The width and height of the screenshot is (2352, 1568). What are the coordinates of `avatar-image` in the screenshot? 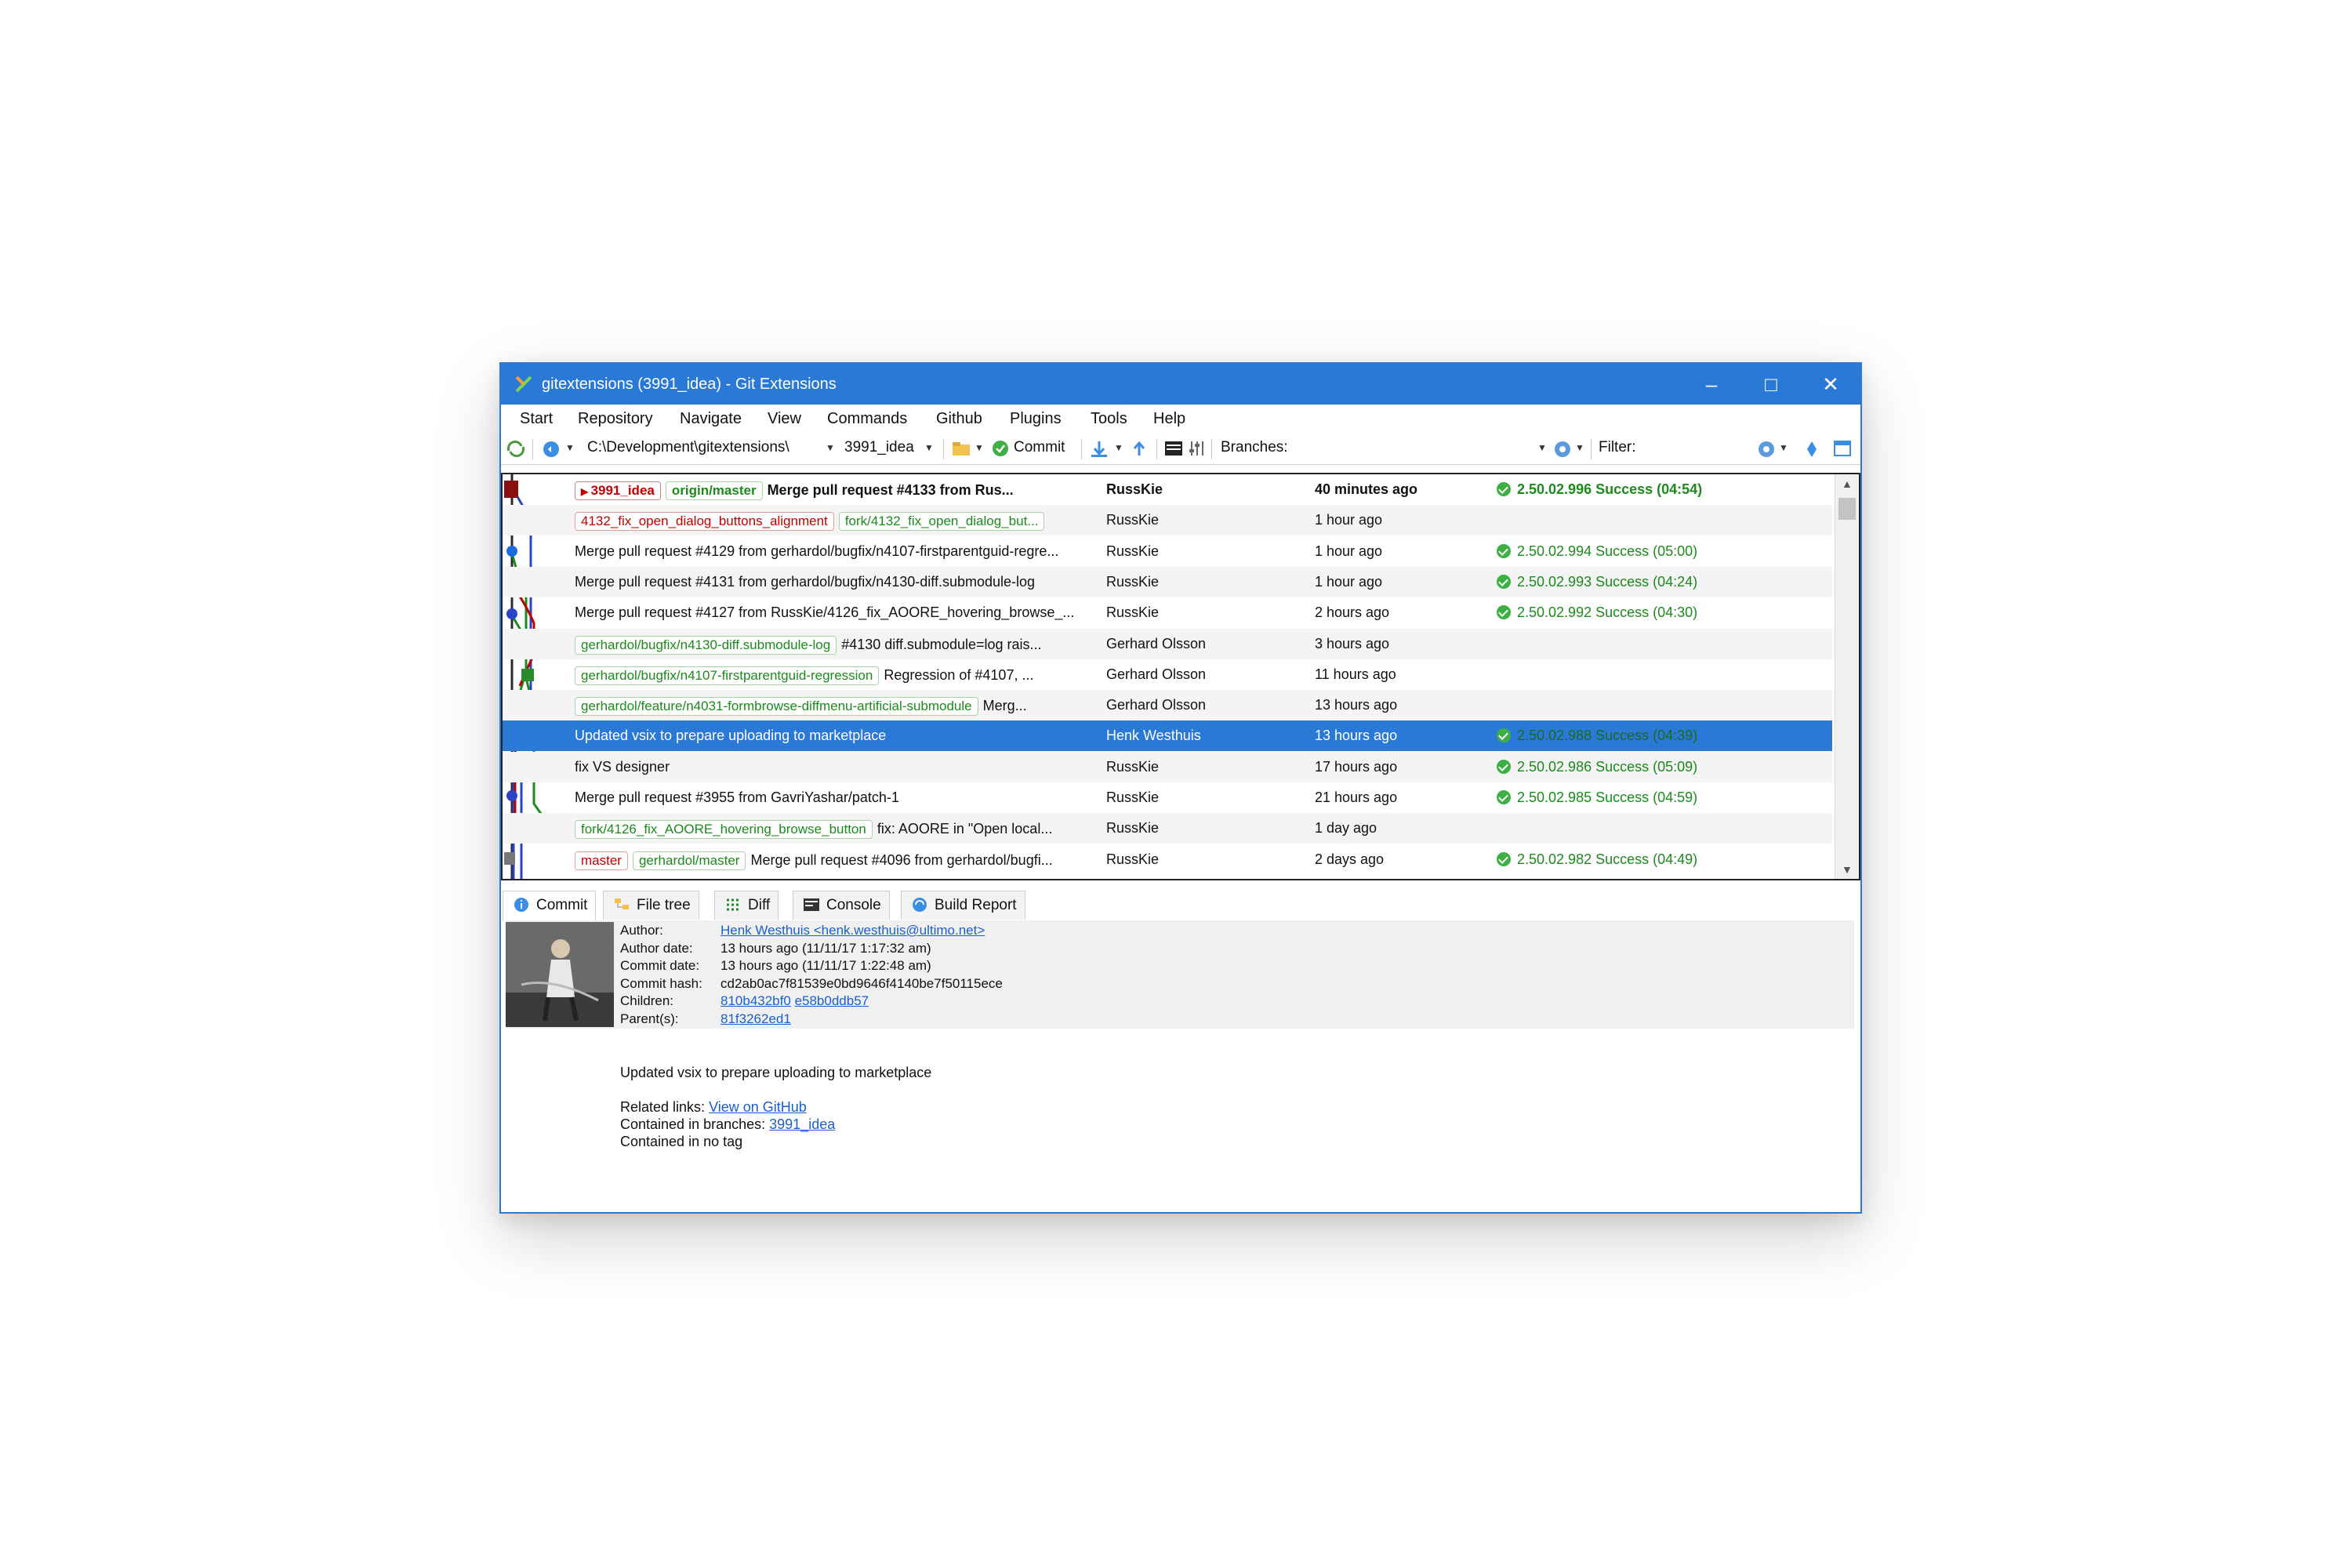 It's located at (560, 975).